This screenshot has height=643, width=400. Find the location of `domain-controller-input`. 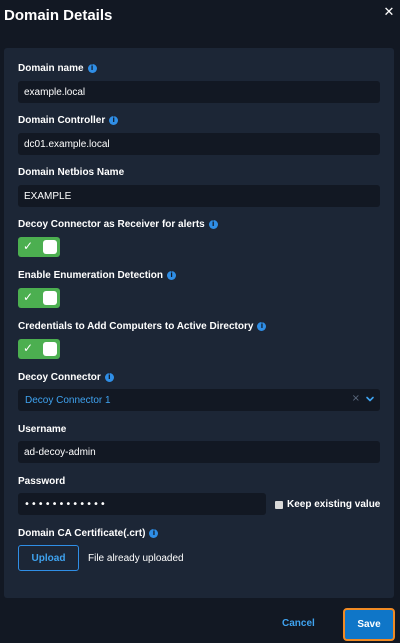

domain-controller-input is located at coordinates (199, 144).